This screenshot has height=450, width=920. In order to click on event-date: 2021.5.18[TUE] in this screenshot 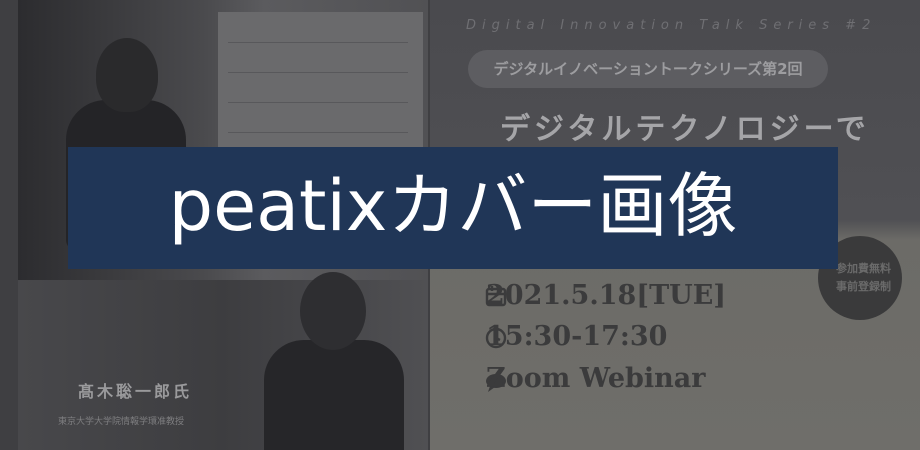, I will do `click(606, 295)`.